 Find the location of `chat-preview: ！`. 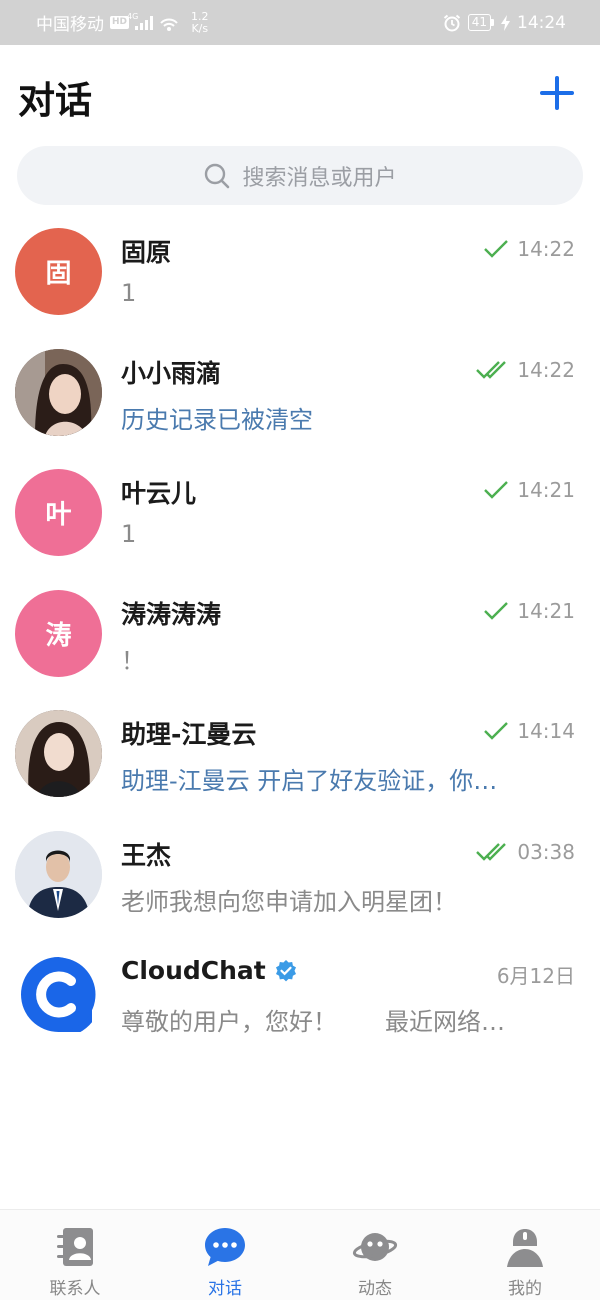

chat-preview: ！ is located at coordinates (133, 660).